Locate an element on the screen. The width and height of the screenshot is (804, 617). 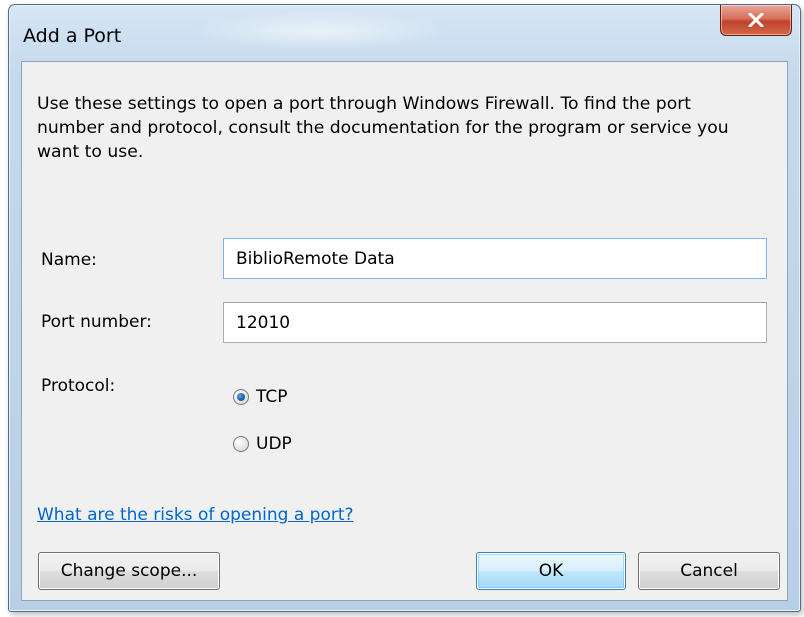
protocol-option-udp: UDP is located at coordinates (262, 444).